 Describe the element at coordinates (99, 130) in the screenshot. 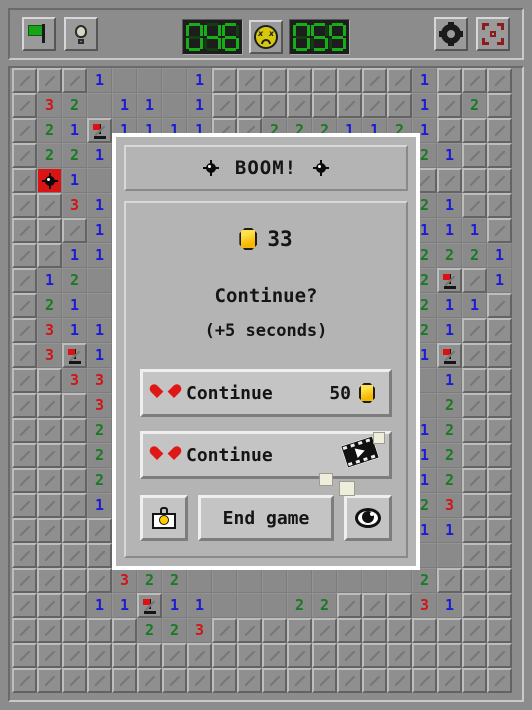

I see `cell-flagged` at that location.